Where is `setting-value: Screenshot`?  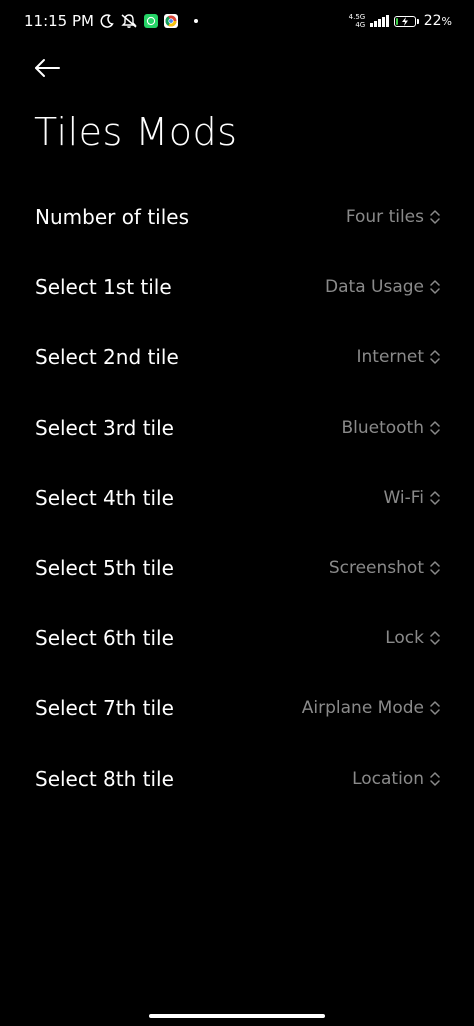
setting-value: Screenshot is located at coordinates (376, 568).